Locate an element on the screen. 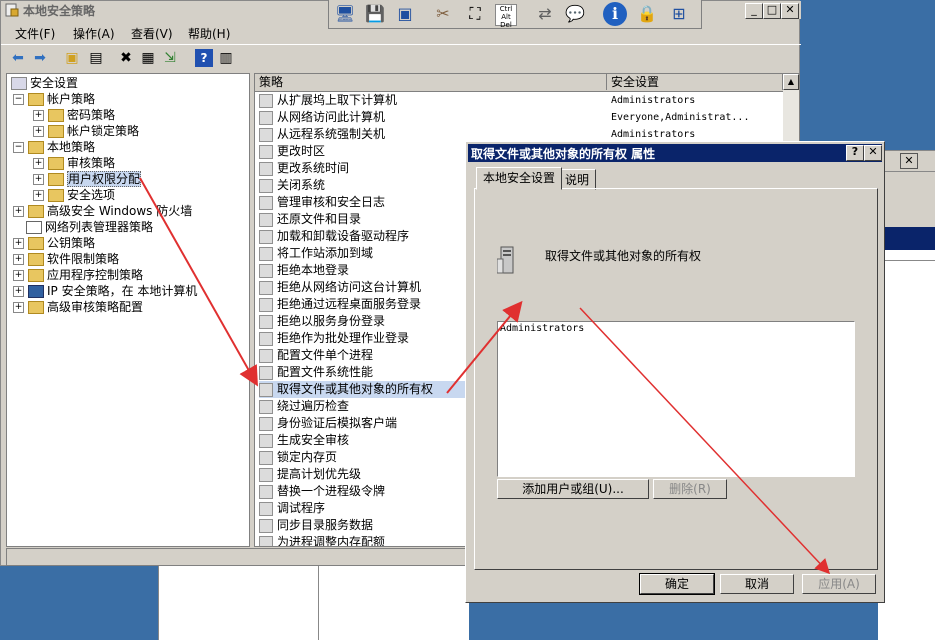  switch-arrows-icon: ⇄ is located at coordinates (545, 14).